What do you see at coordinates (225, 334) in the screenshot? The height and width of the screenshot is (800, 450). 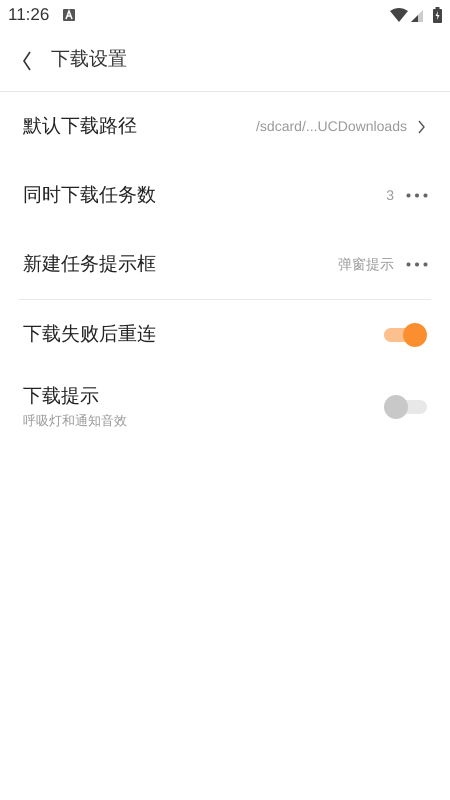 I see `settings-row: 下载失败后重连` at bounding box center [225, 334].